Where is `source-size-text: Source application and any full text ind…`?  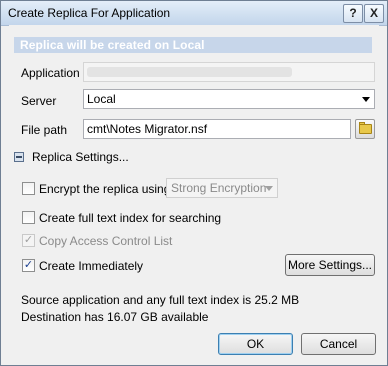 source-size-text: Source application and any full text ind… is located at coordinates (160, 300).